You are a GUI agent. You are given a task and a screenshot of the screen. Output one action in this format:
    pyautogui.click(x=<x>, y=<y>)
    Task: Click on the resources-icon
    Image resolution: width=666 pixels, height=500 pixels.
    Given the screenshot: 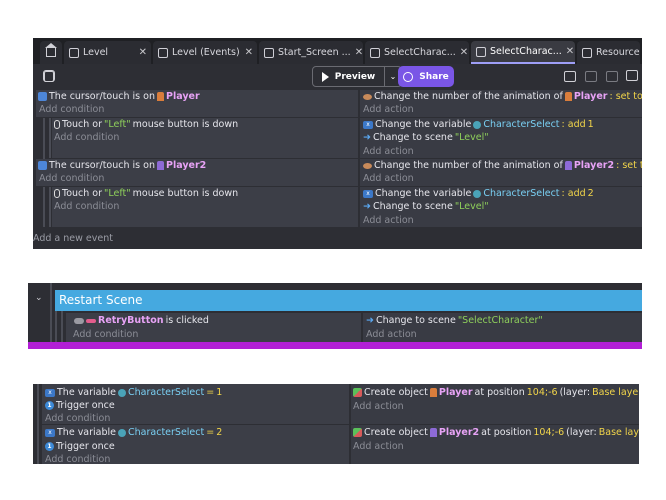 What is the action you would take?
    pyautogui.click(x=587, y=53)
    